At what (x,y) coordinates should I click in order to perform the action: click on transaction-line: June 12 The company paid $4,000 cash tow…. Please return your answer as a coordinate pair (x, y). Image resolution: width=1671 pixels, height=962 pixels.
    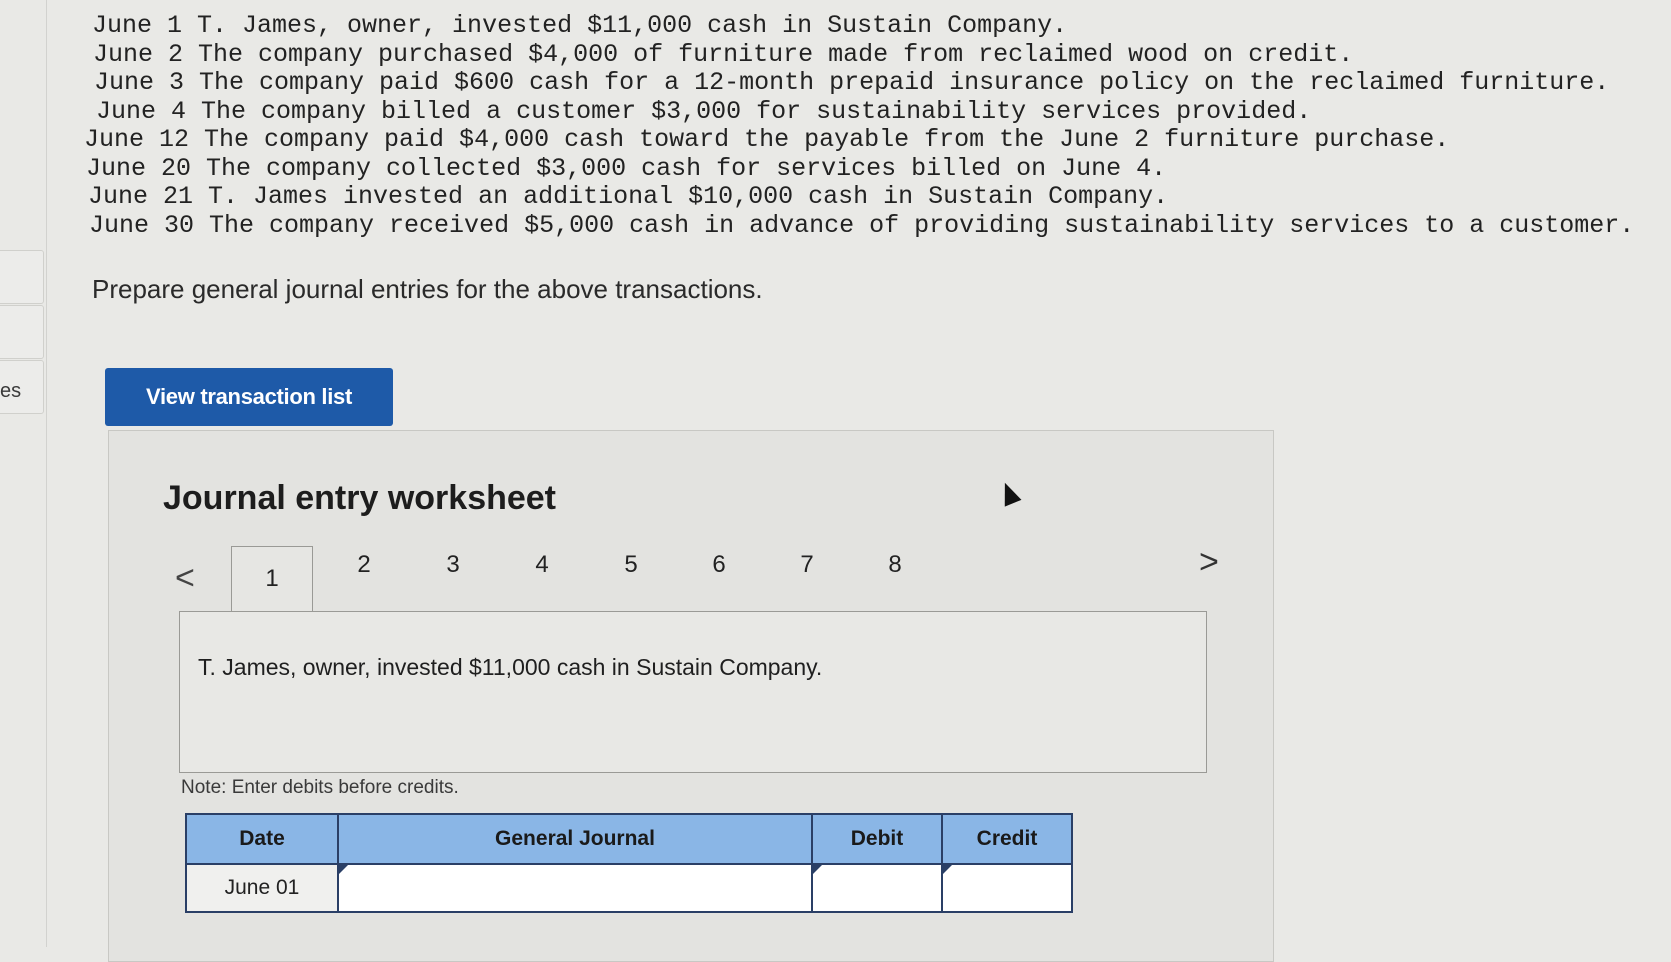
    Looking at the image, I should click on (767, 139).